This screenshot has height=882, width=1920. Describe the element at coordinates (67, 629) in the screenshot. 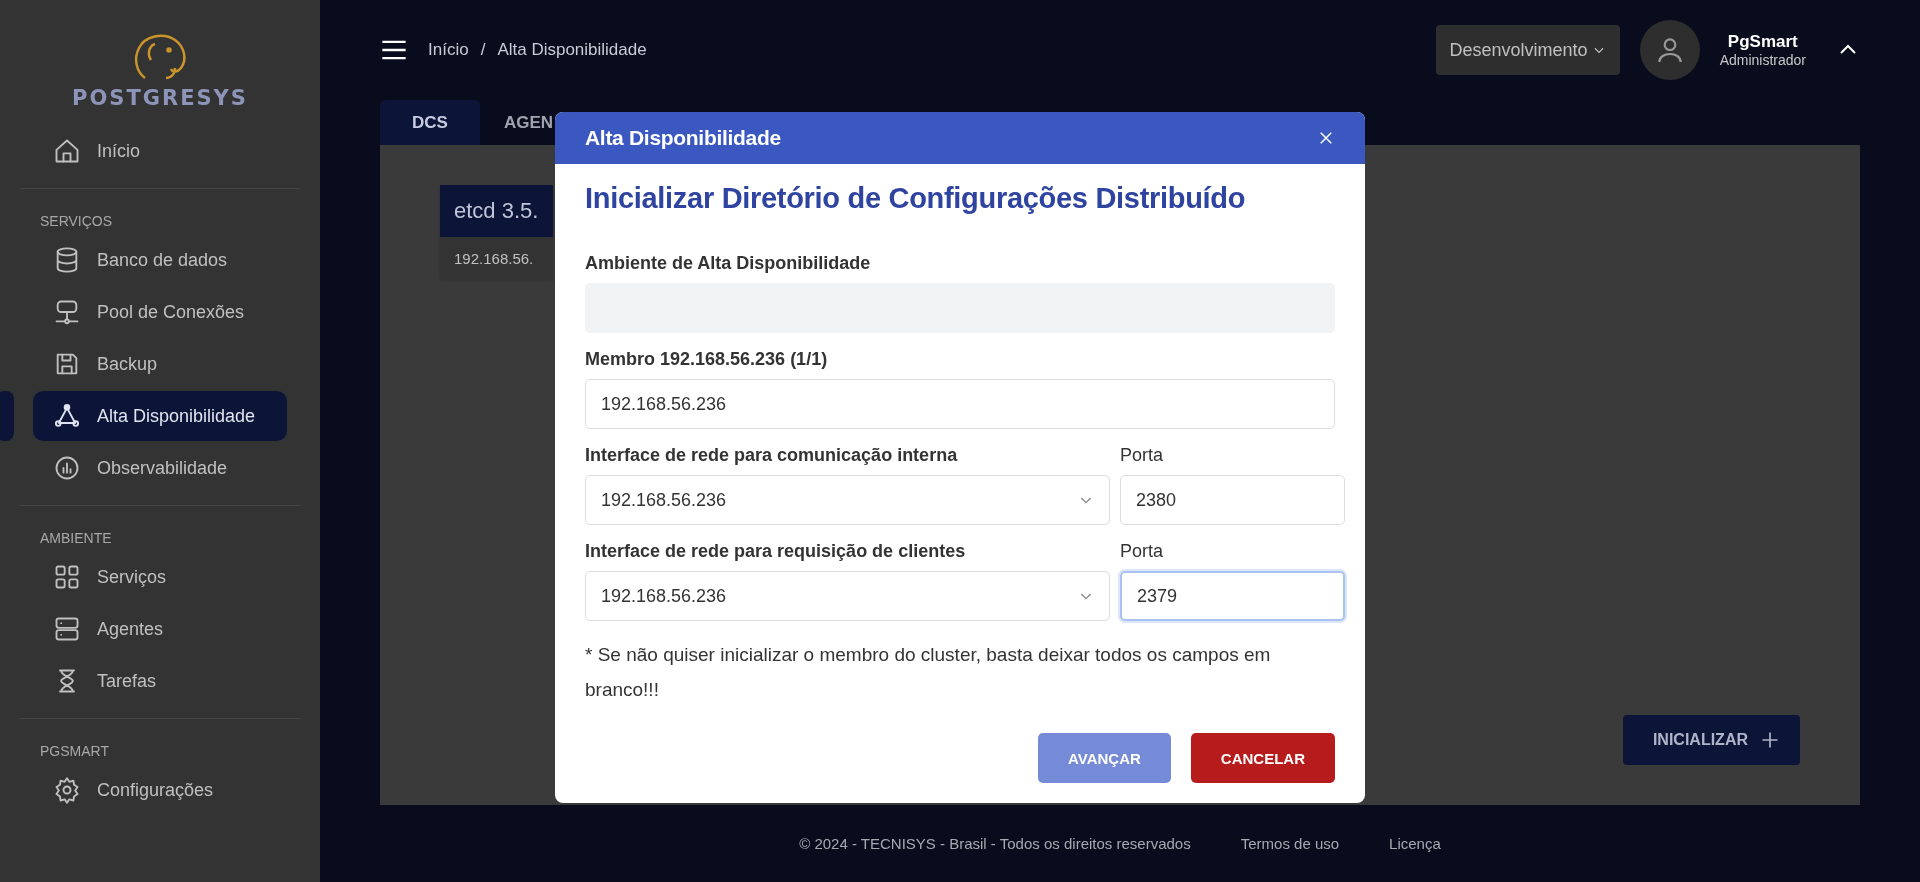

I see `server-icon` at that location.